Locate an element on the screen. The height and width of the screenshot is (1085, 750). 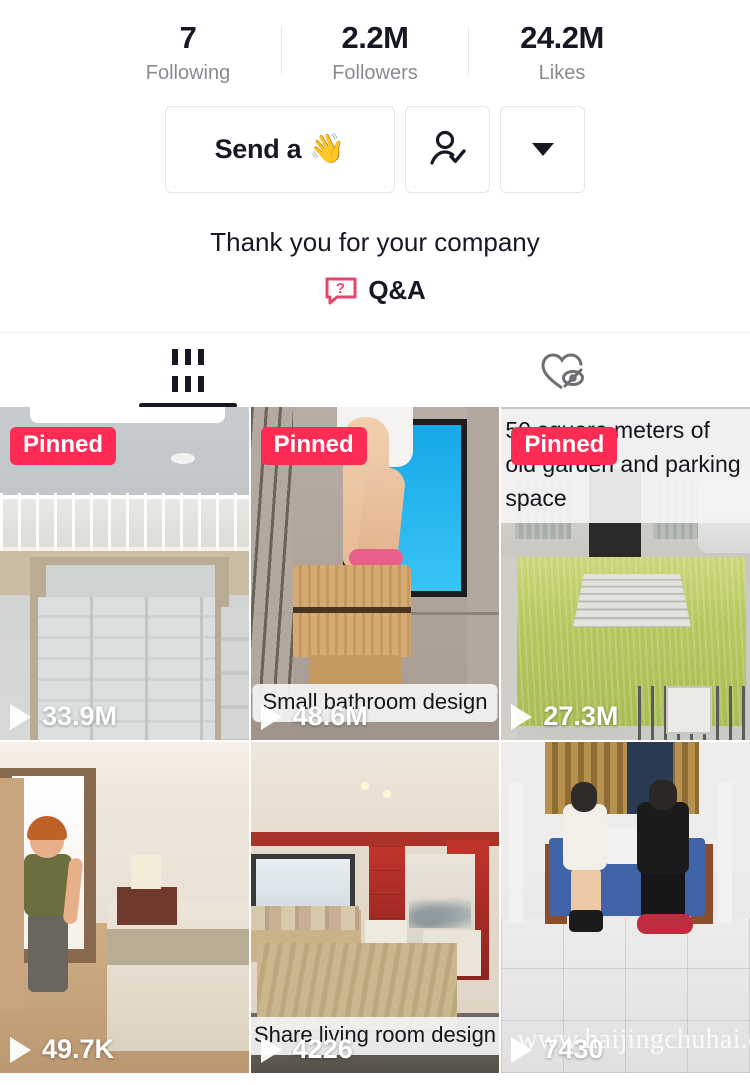
video-2-view-count: 48.6M is located at coordinates (330, 716).